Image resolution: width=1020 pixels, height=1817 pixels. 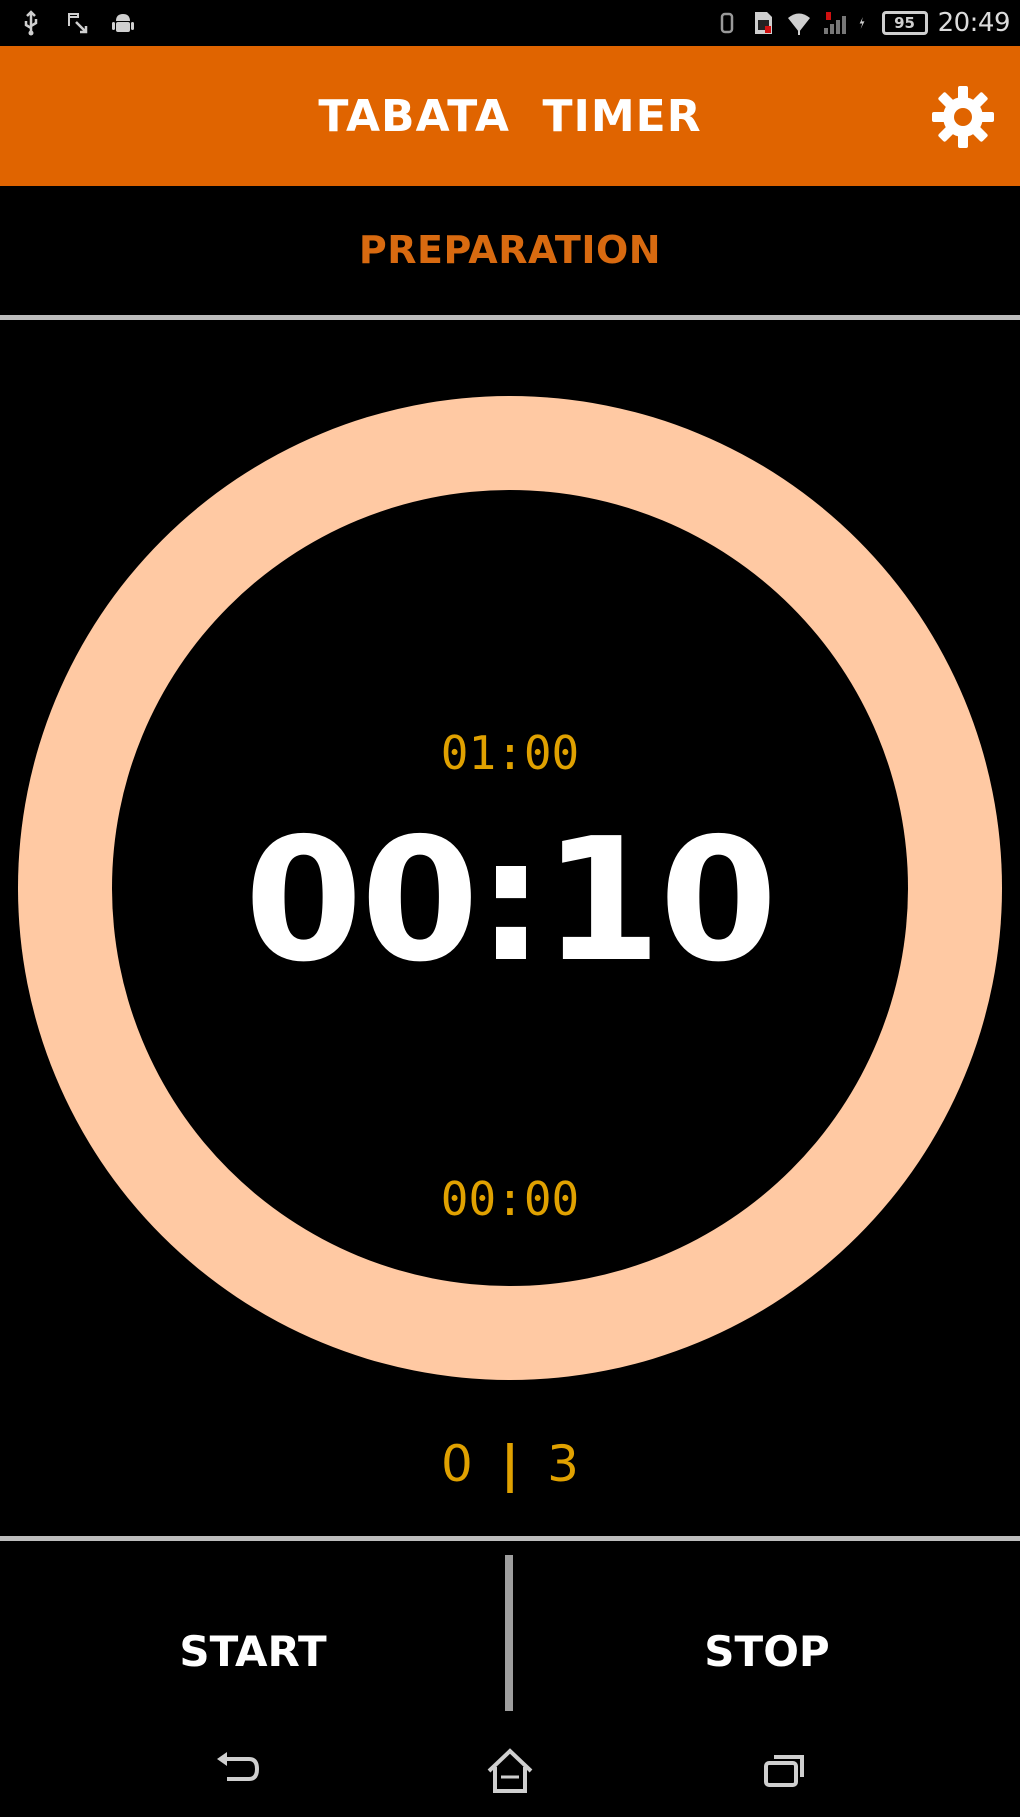 I want to click on back-button, so click(x=238, y=1771).